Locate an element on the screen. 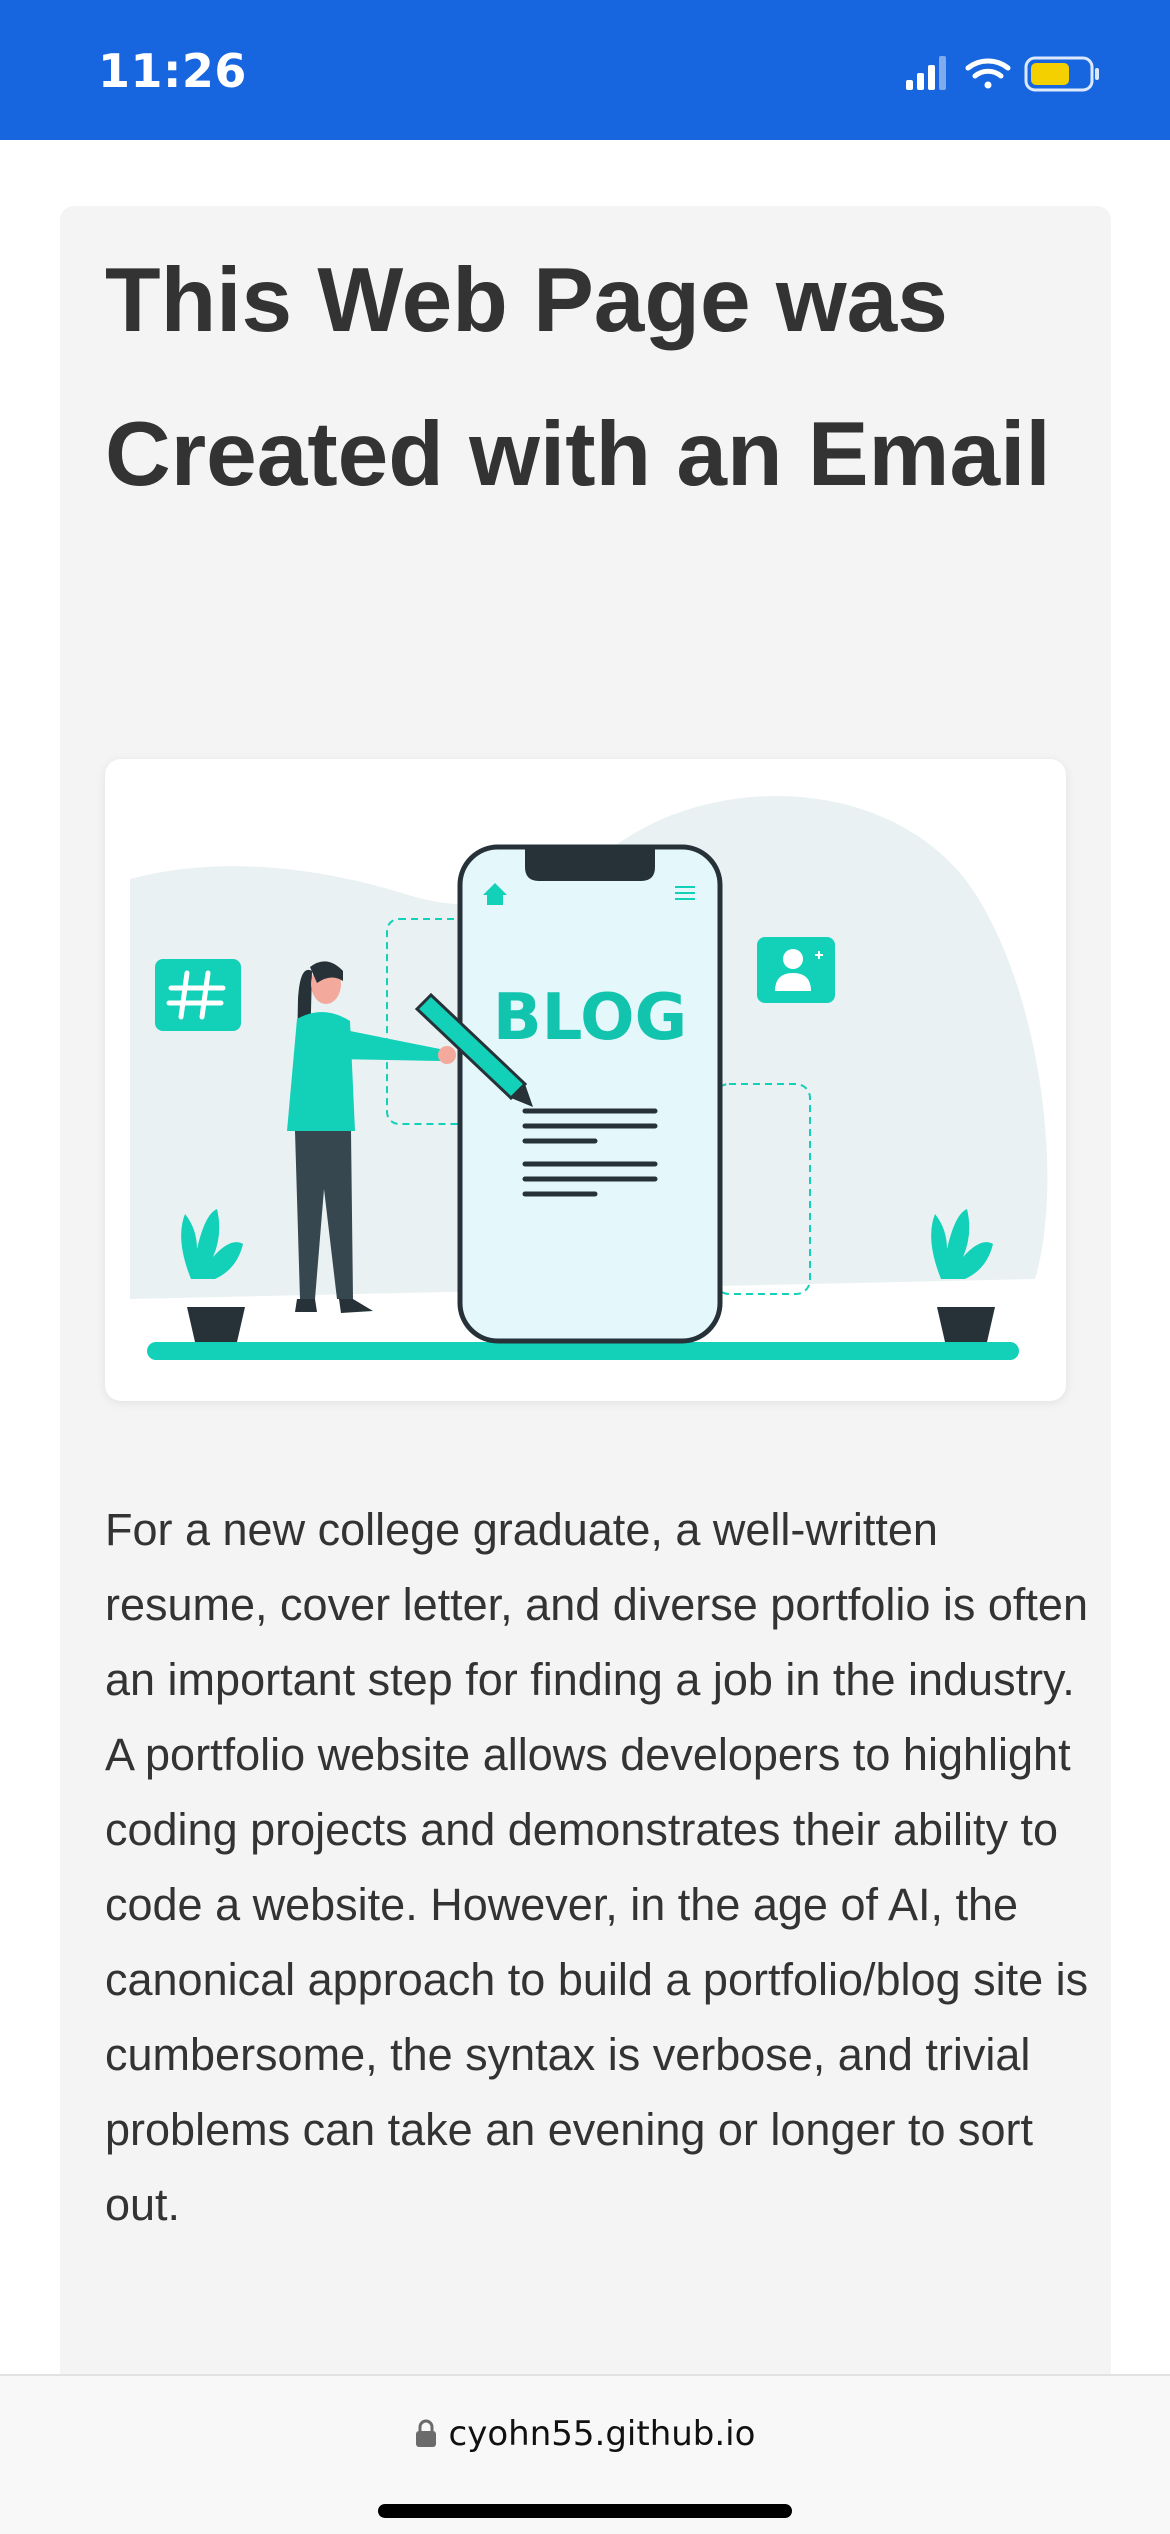 Image resolution: width=1170 pixels, height=2534 pixels. status-icons is located at coordinates (1011, 76).